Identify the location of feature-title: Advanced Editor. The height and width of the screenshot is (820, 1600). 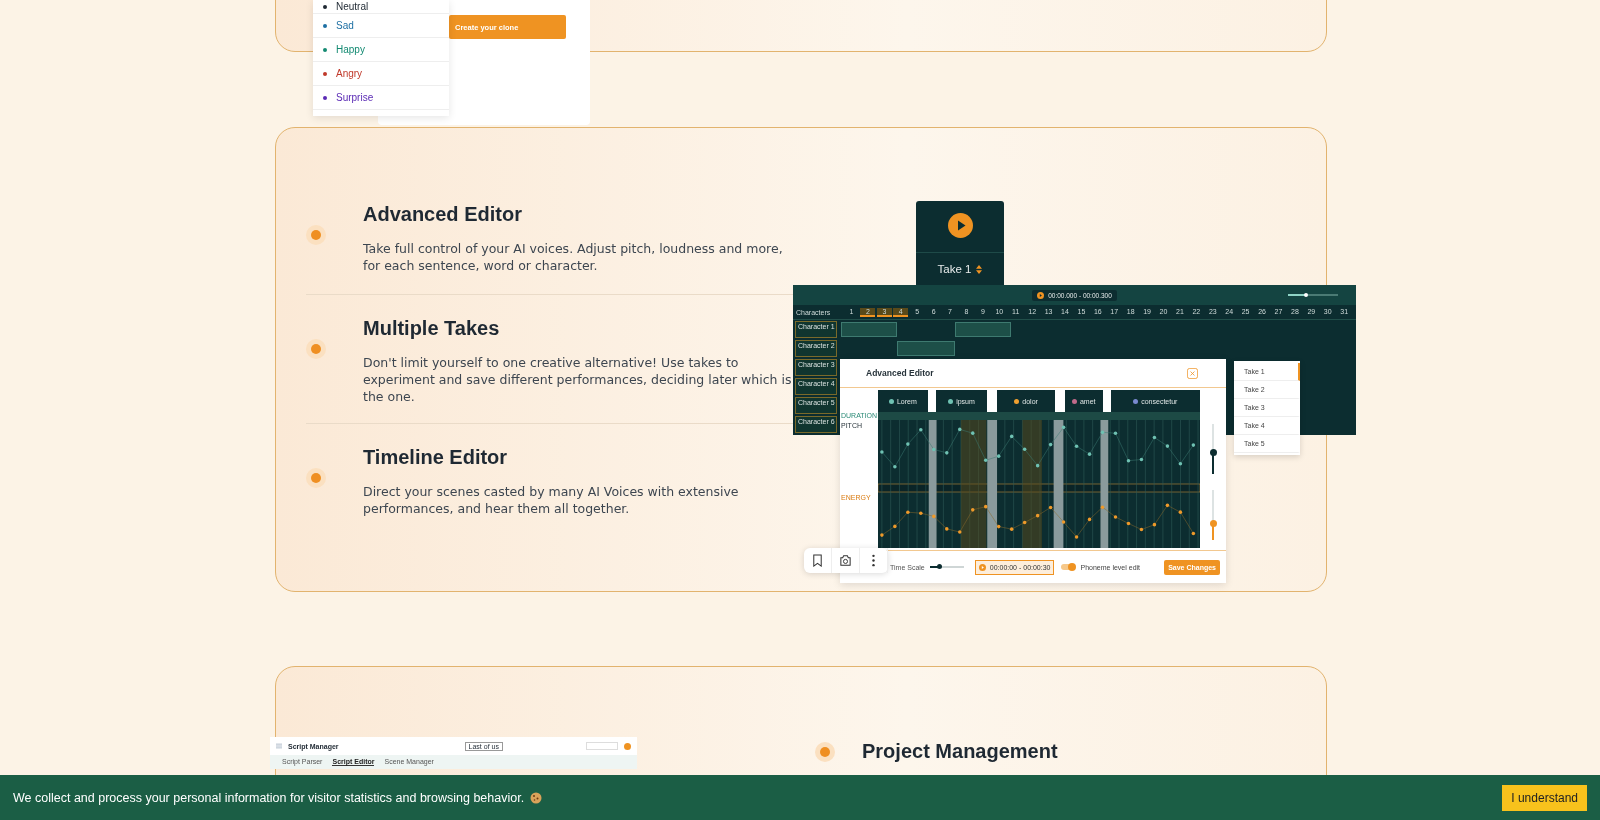
(443, 214).